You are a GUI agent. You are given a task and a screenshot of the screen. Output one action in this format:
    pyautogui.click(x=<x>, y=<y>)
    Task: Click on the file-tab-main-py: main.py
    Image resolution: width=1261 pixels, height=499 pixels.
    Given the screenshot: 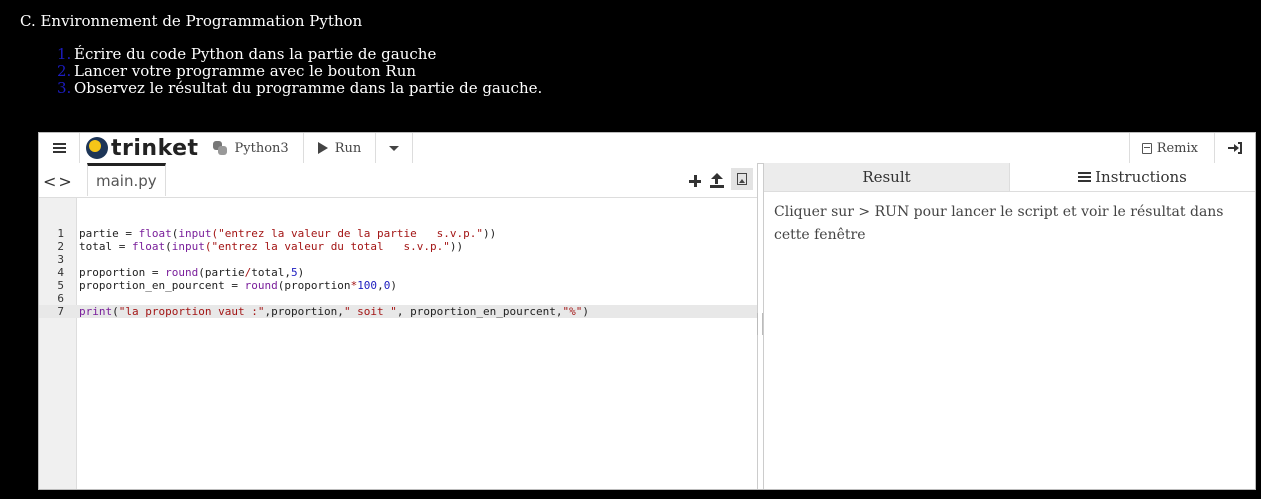 What is the action you would take?
    pyautogui.click(x=126, y=179)
    